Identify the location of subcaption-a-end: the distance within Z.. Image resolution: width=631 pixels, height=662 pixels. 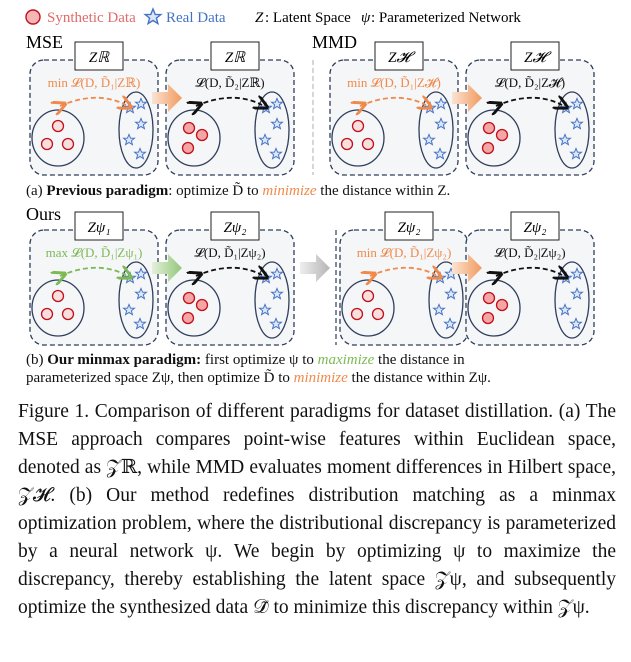
(383, 191).